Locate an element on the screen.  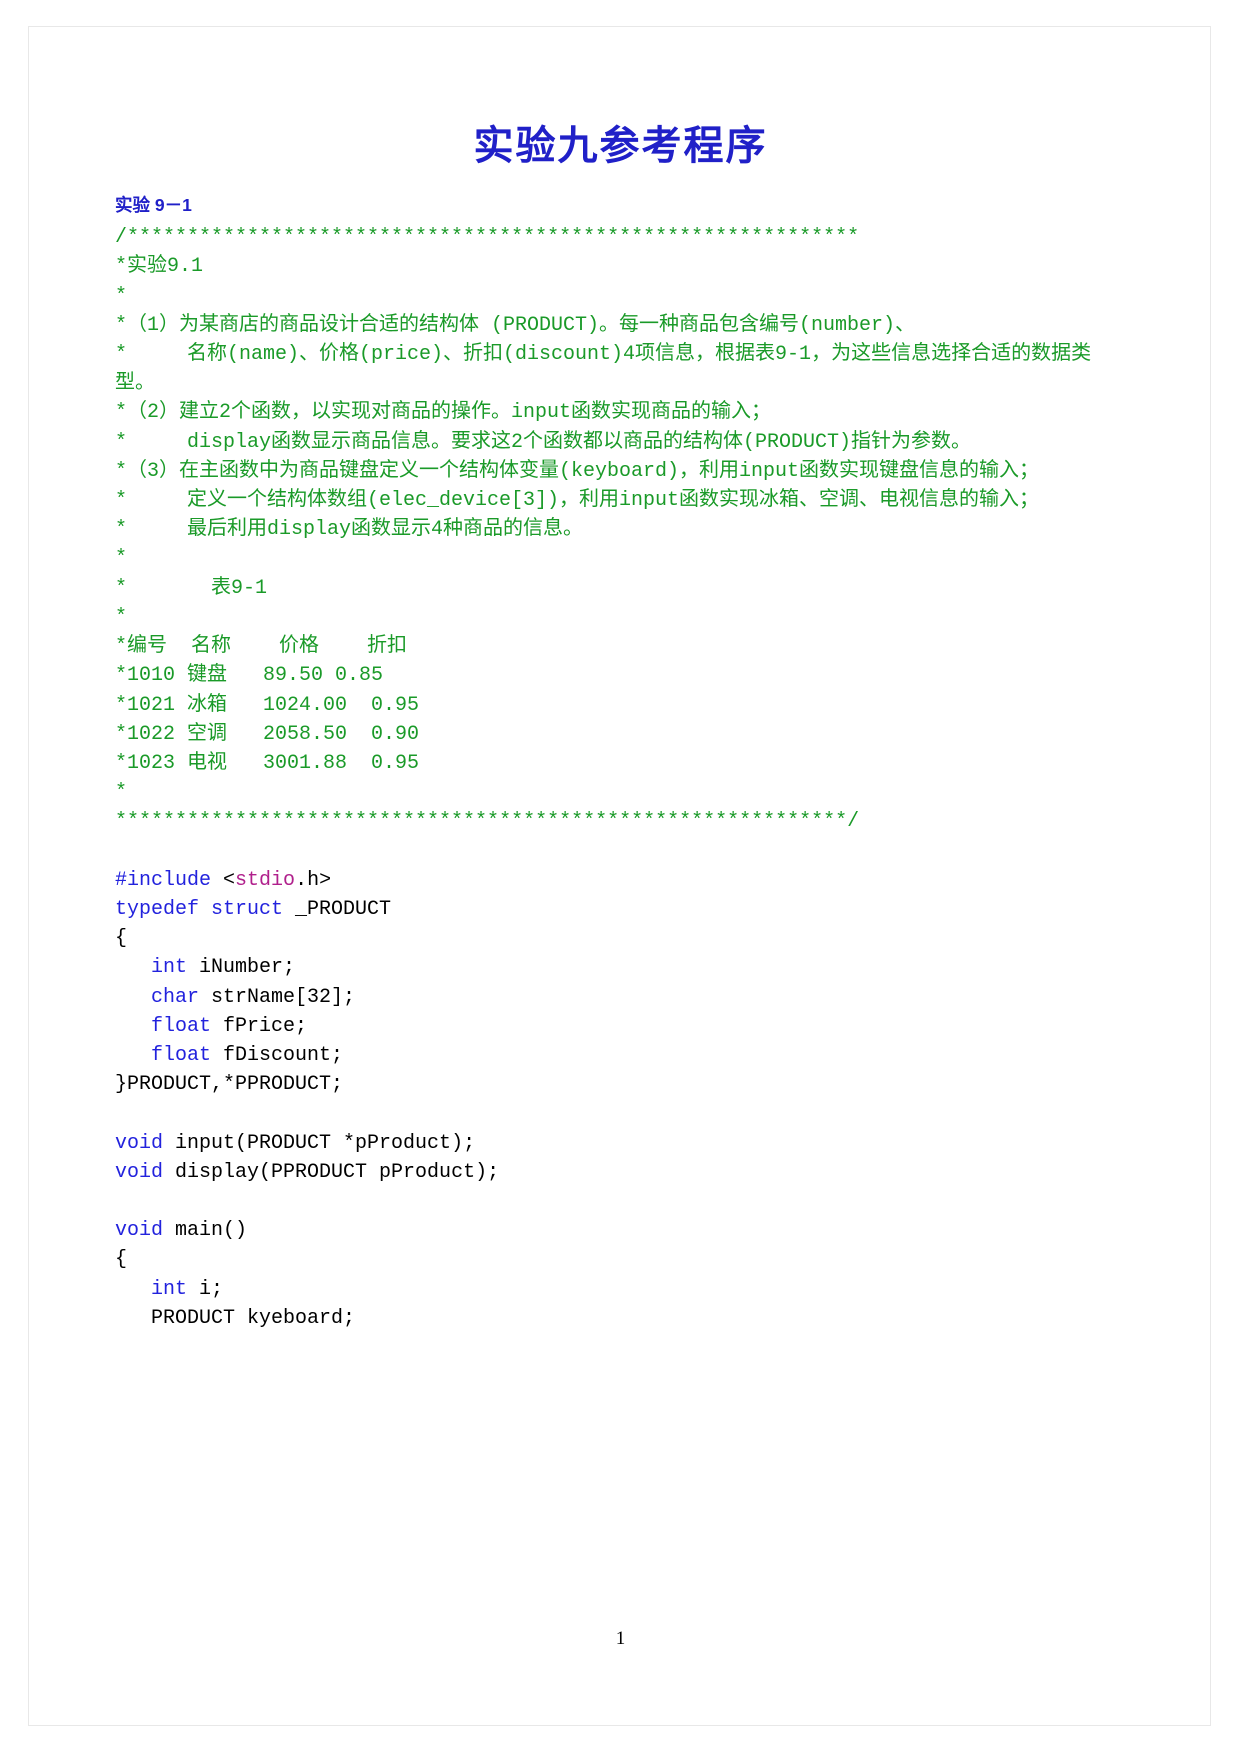
code-line: #include <stdio.h> is located at coordinates (620, 880).